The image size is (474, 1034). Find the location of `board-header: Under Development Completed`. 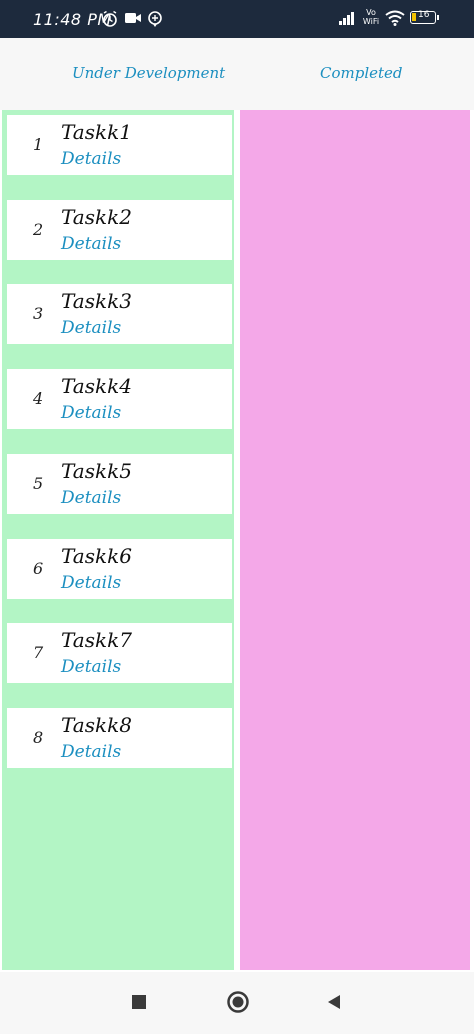

board-header: Under Development Completed is located at coordinates (237, 74).